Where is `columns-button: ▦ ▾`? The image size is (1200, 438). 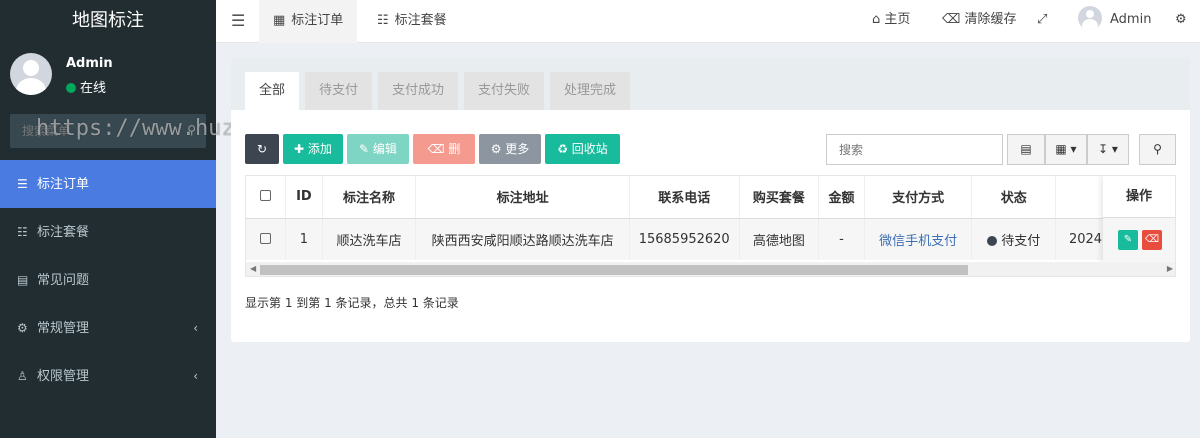
columns-button: ▦ ▾ is located at coordinates (1066, 149).